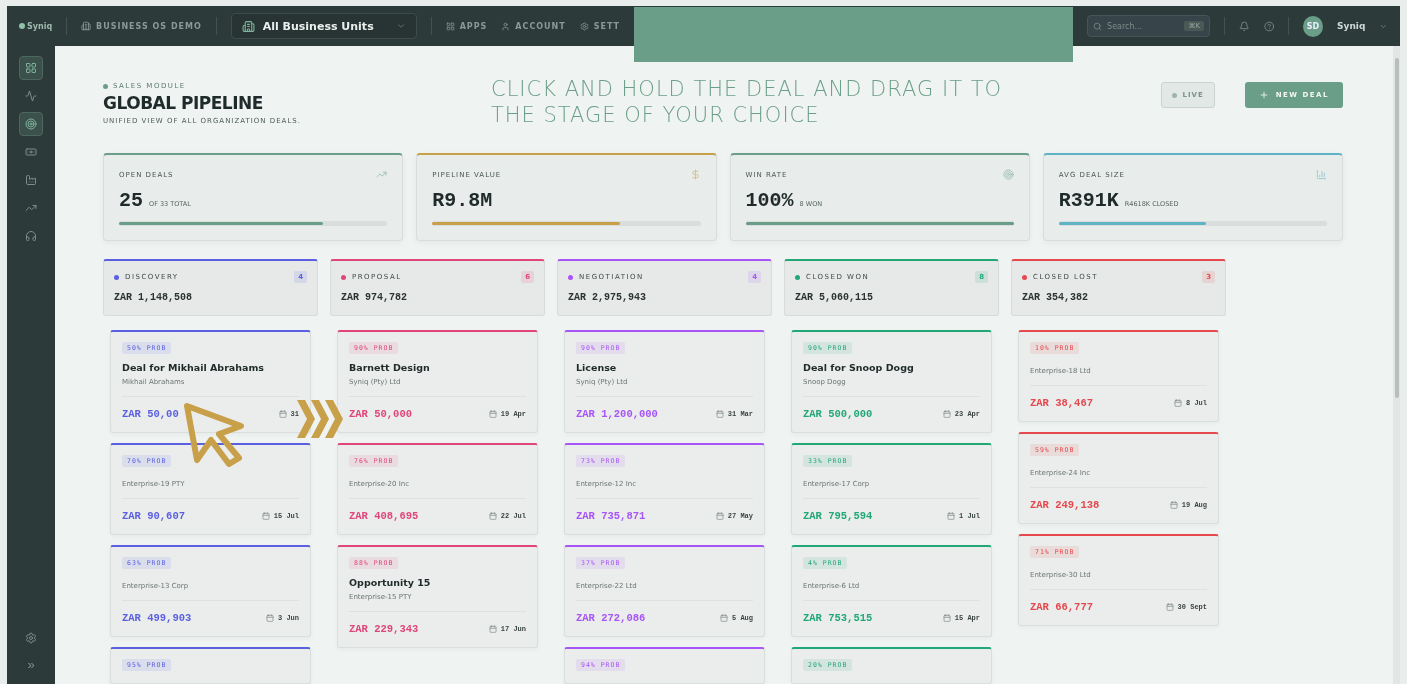 Image resolution: width=1407 pixels, height=684 pixels. I want to click on deal-title: License, so click(597, 367).